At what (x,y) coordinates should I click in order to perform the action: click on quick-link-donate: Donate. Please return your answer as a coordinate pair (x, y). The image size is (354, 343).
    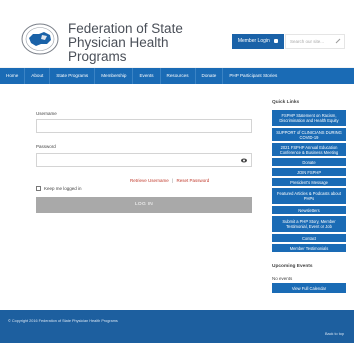
    Looking at the image, I should click on (309, 162).